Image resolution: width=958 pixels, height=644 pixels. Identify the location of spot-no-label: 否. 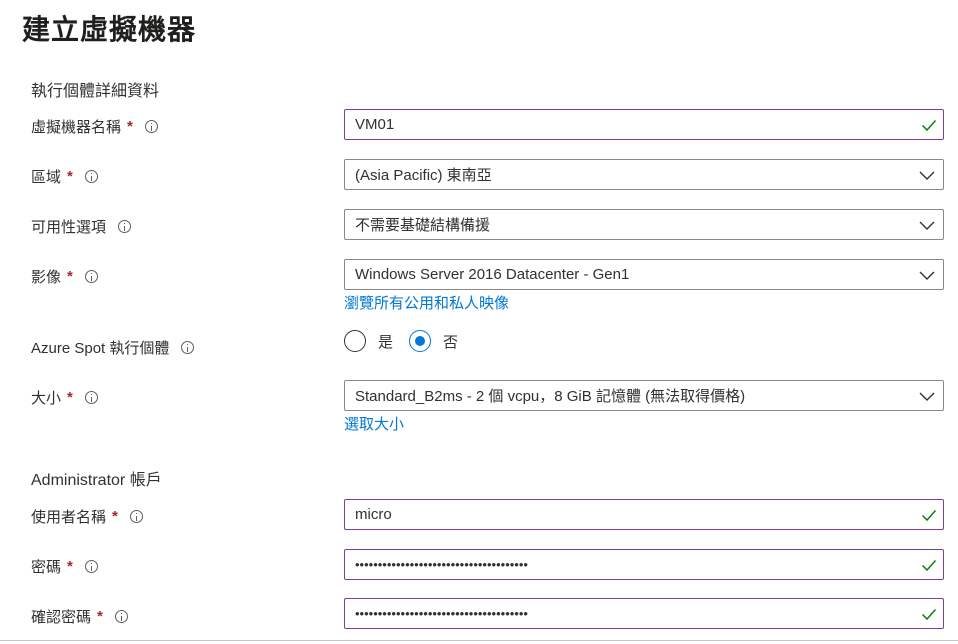
(451, 342).